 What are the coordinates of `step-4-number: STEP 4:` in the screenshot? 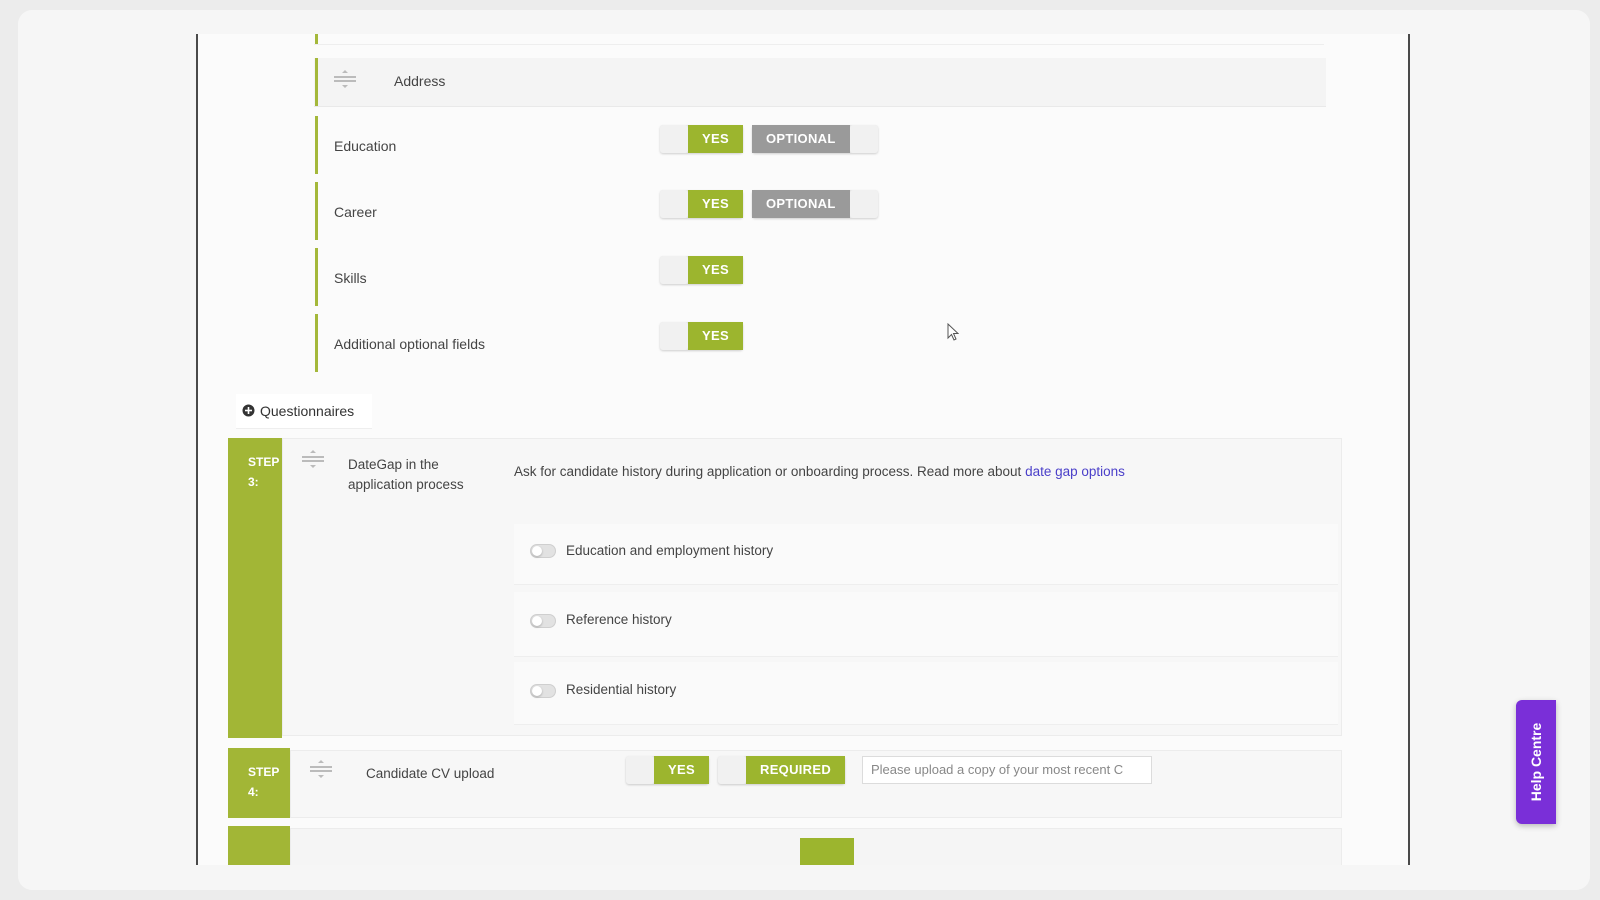 It's located at (264, 782).